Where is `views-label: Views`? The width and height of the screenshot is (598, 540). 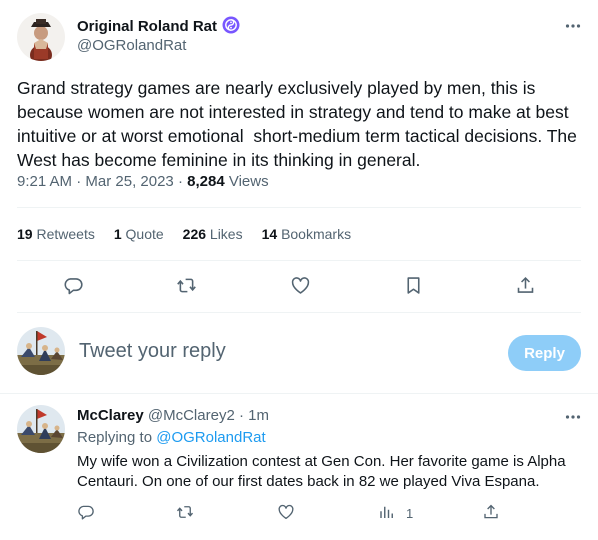 views-label: Views is located at coordinates (248, 181).